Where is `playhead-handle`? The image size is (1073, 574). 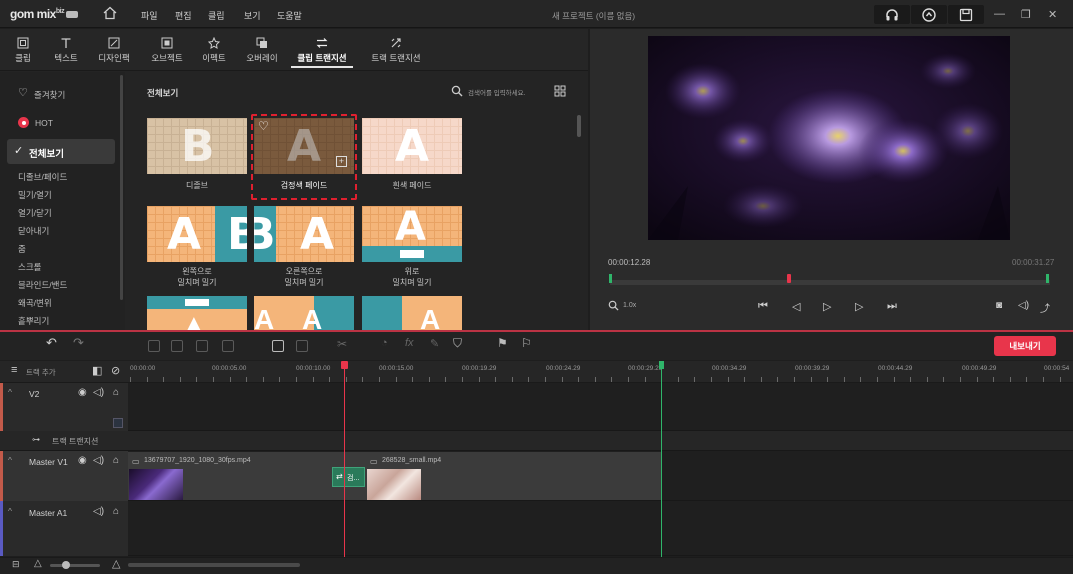 playhead-handle is located at coordinates (344, 365).